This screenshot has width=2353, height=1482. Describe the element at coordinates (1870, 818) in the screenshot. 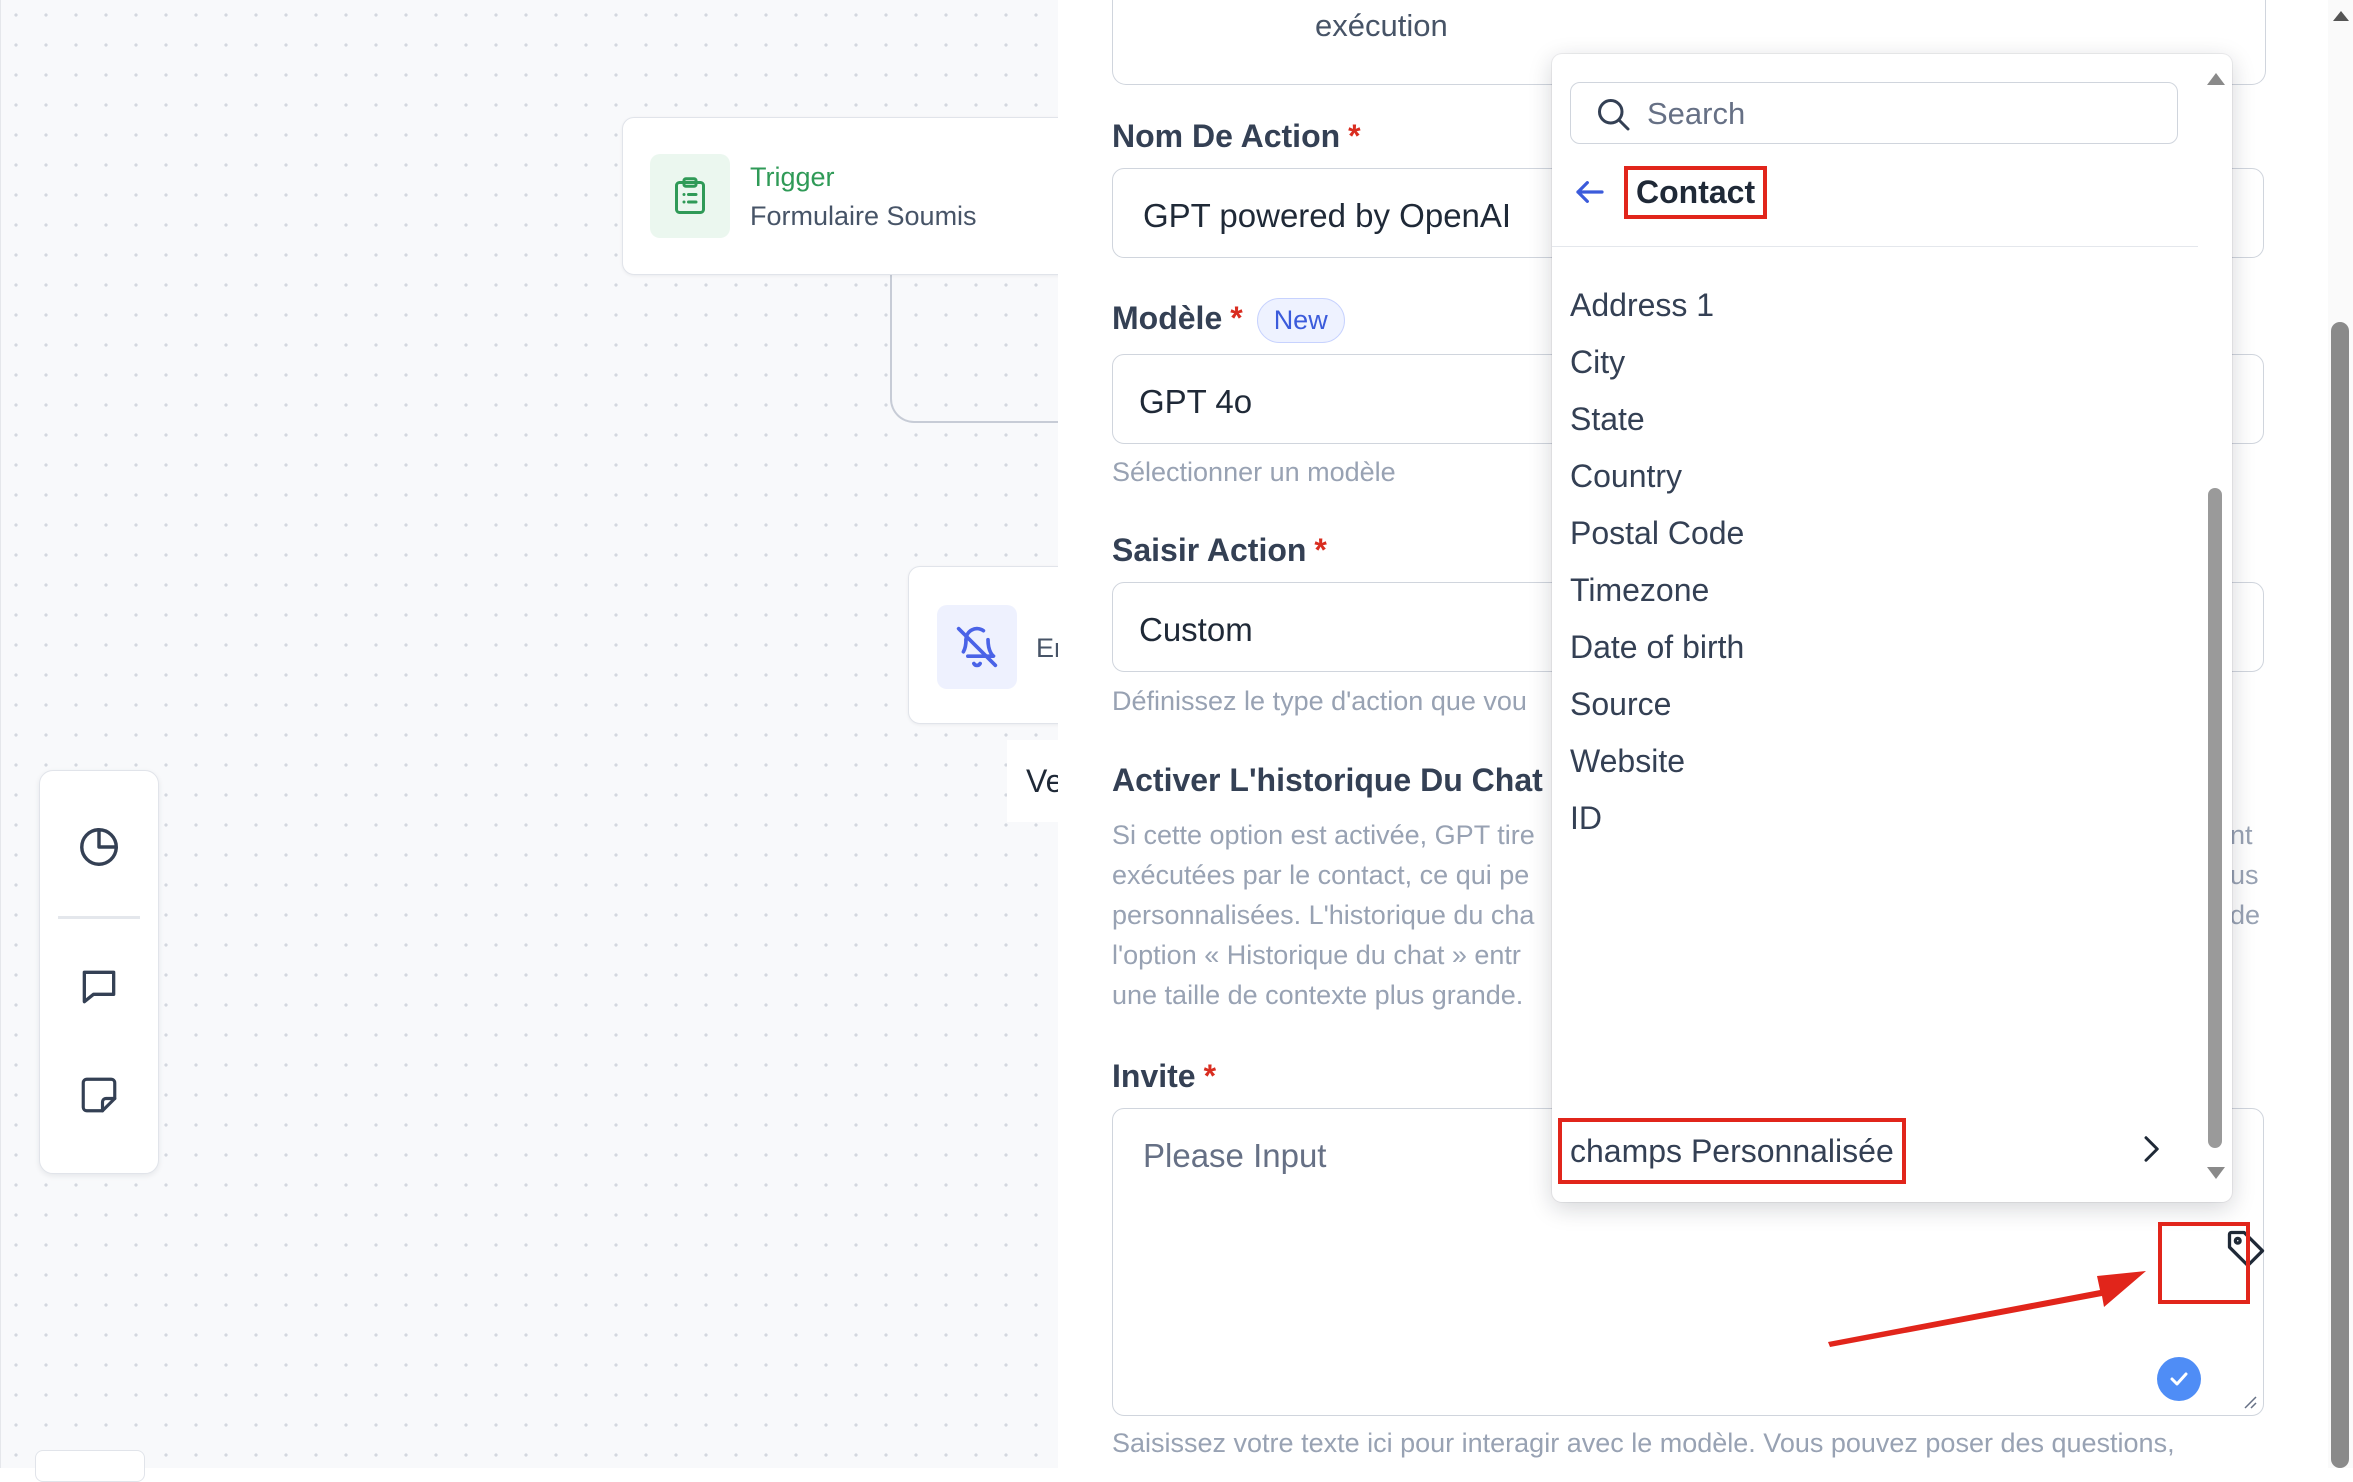

I see `dropdown-item-id: ID` at that location.